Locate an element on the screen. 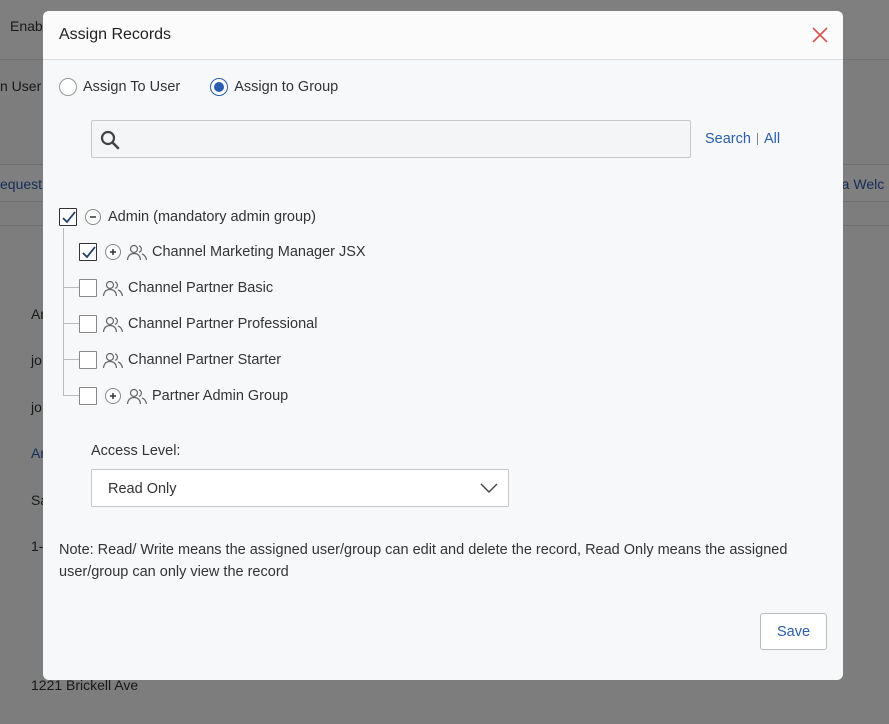 The height and width of the screenshot is (724, 889). close-icon is located at coordinates (820, 35).